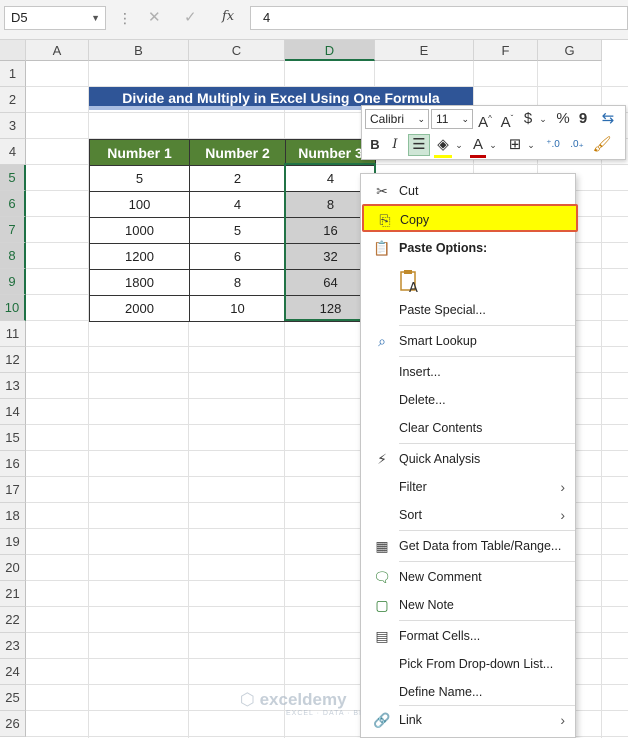  What do you see at coordinates (507, 121) in the screenshot?
I see `decrease-font-icon: Aˇ` at bounding box center [507, 121].